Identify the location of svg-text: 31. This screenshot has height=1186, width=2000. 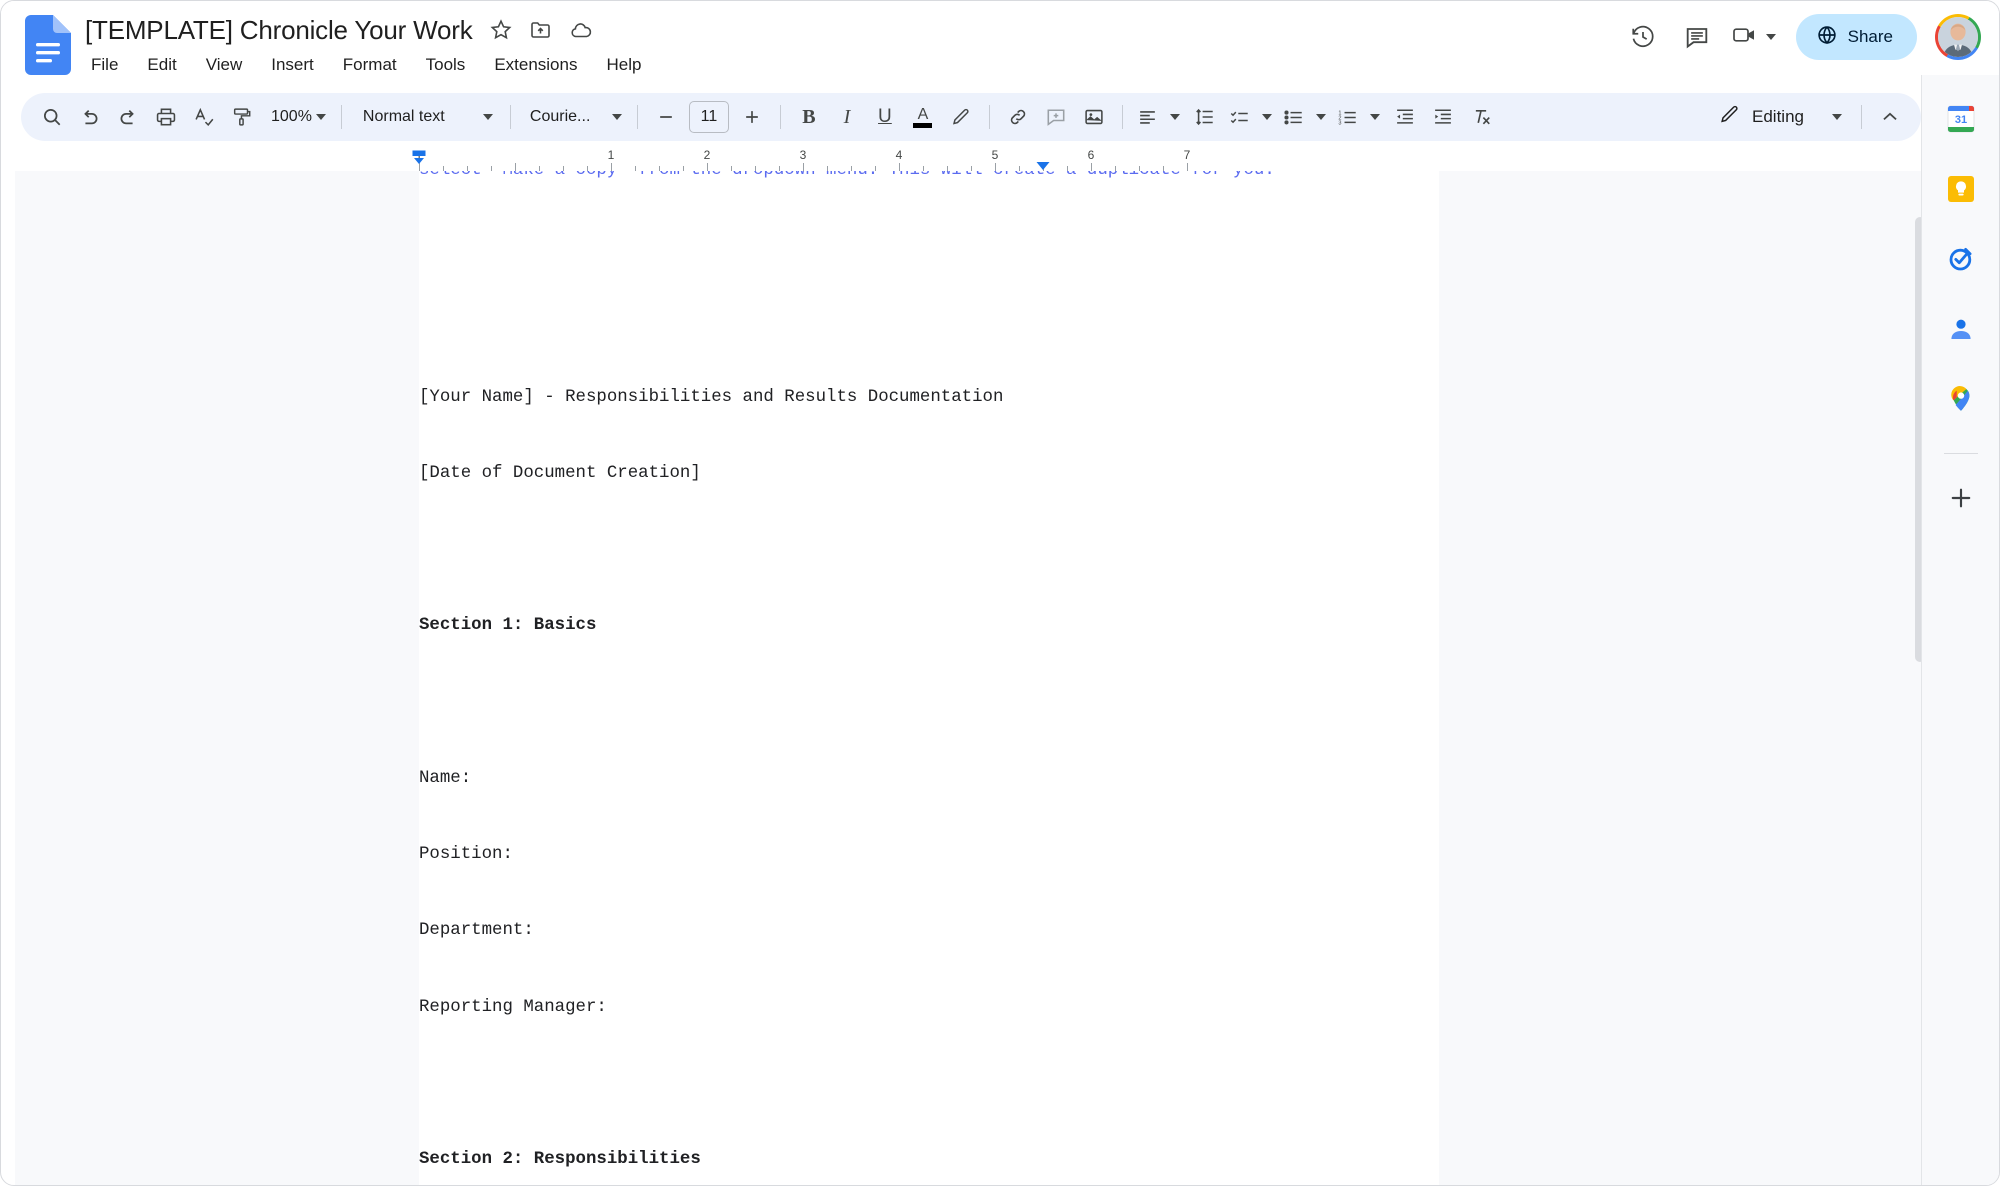
(1960, 120).